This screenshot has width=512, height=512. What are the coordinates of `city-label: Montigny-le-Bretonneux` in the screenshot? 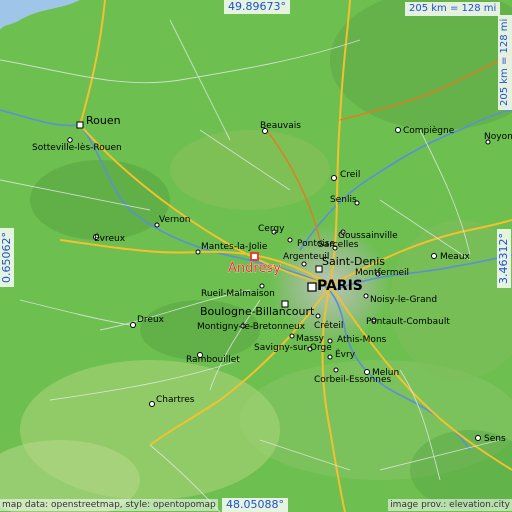 It's located at (251, 327).